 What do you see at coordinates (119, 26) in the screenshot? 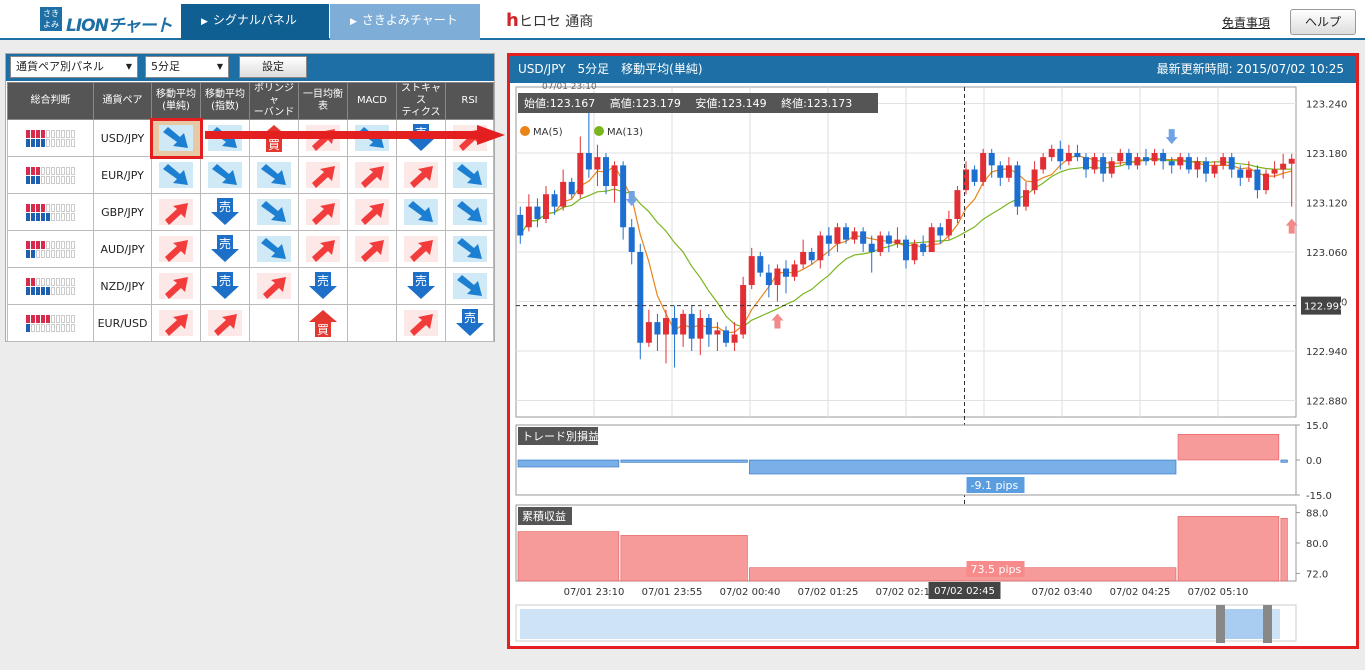
I see `logo-text: LIONチャート` at bounding box center [119, 26].